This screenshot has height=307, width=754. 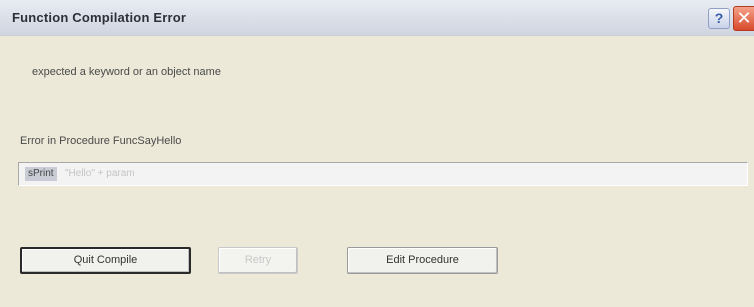 I want to click on window-title: Function Compilation Error, so click(x=99, y=17).